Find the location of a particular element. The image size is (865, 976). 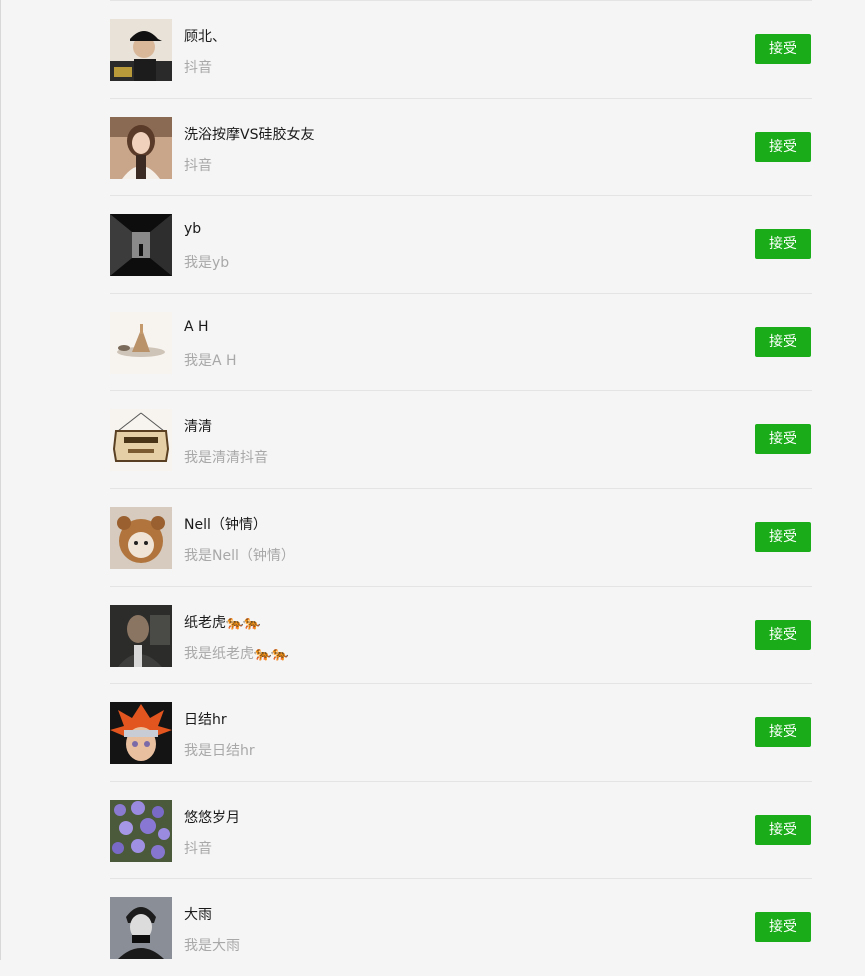

avatar-anime-icon is located at coordinates (141, 733).